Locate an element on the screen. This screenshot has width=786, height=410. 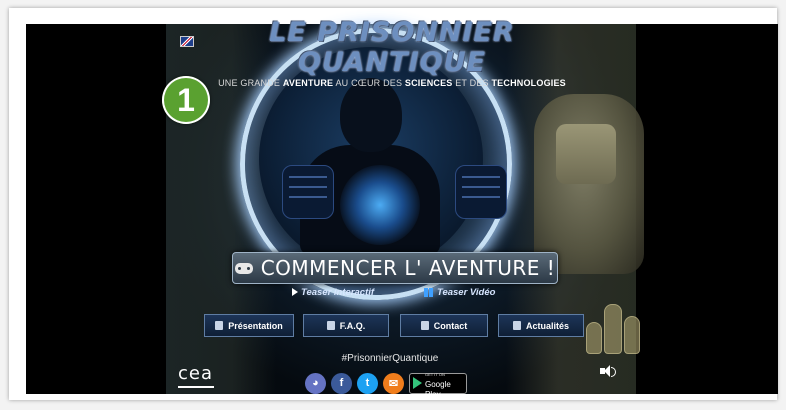
statue-decoration is located at coordinates (589, 184).